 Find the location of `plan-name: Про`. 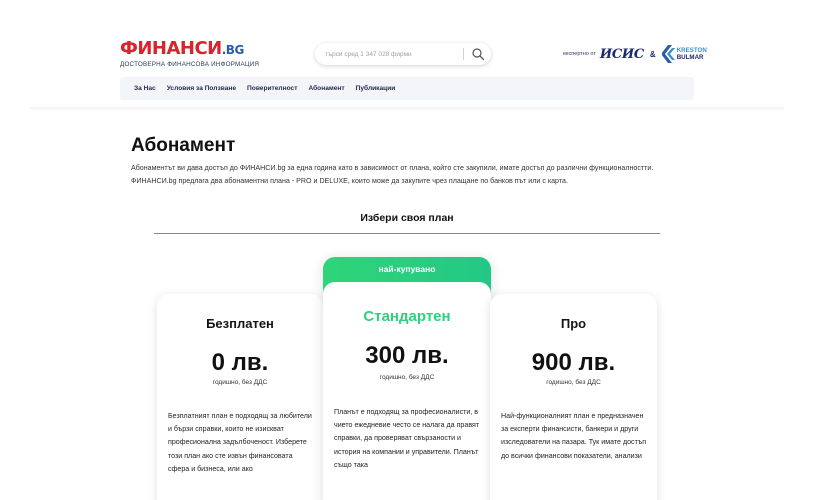

plan-name: Про is located at coordinates (573, 323).